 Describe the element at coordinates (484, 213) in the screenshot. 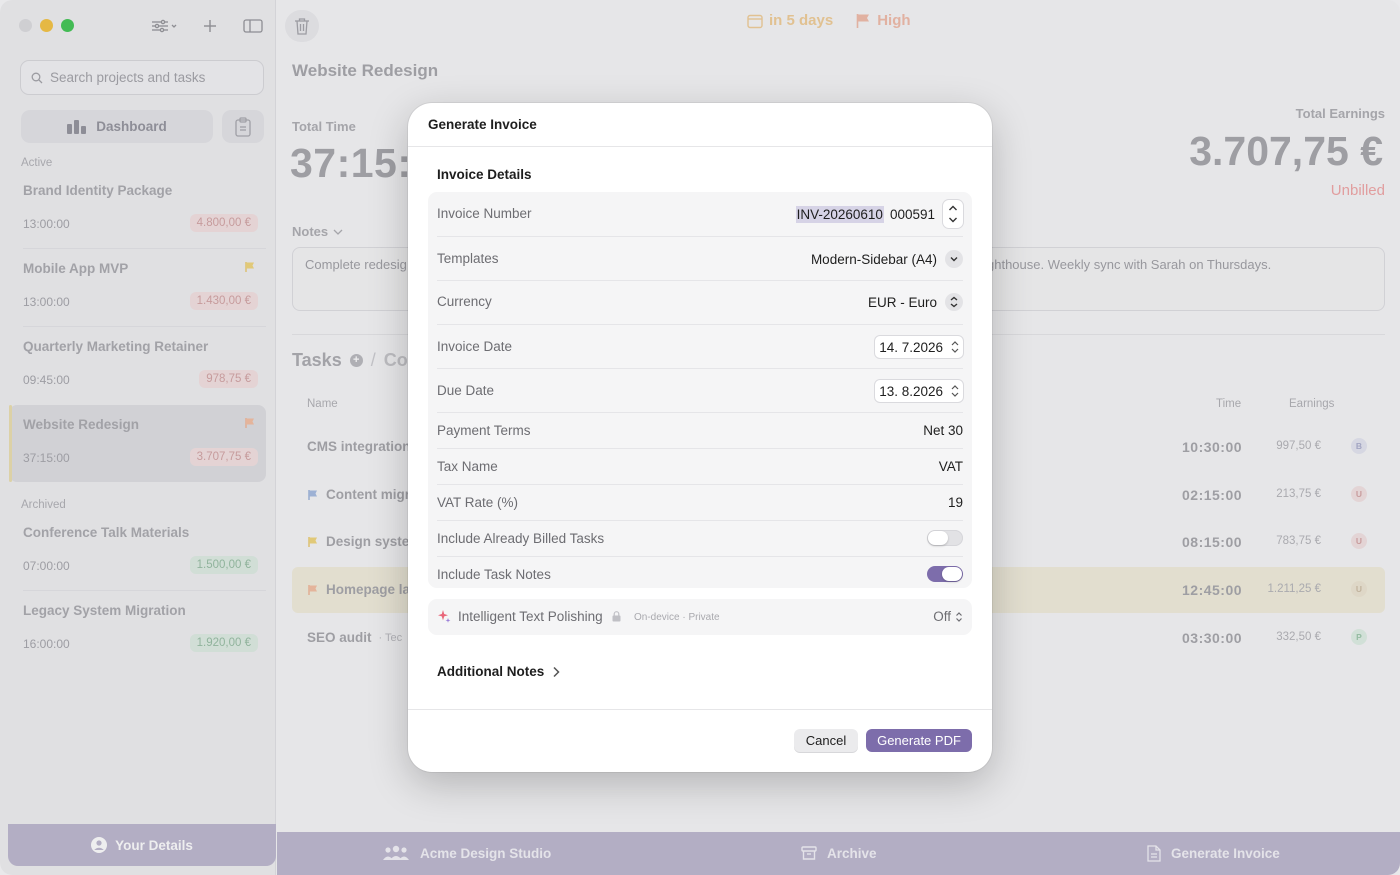

I see `field-label: Invoice Number` at that location.